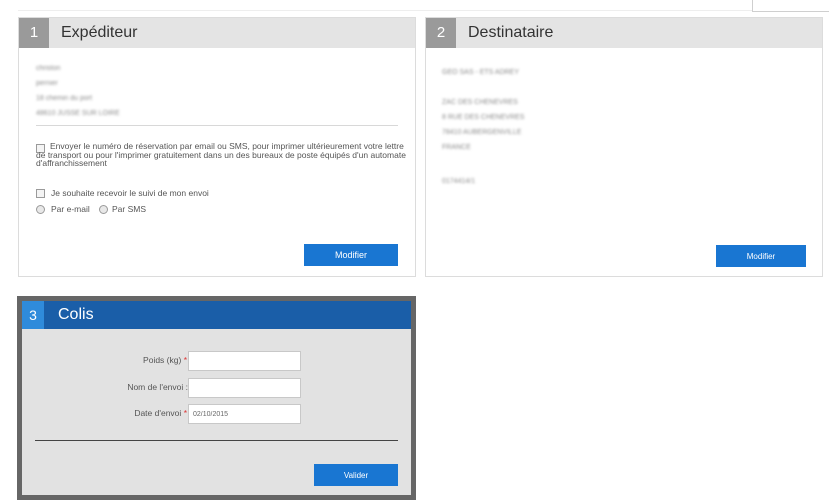 The width and height of the screenshot is (829, 504). What do you see at coordinates (40, 193) in the screenshot?
I see `tracking-checkbox` at bounding box center [40, 193].